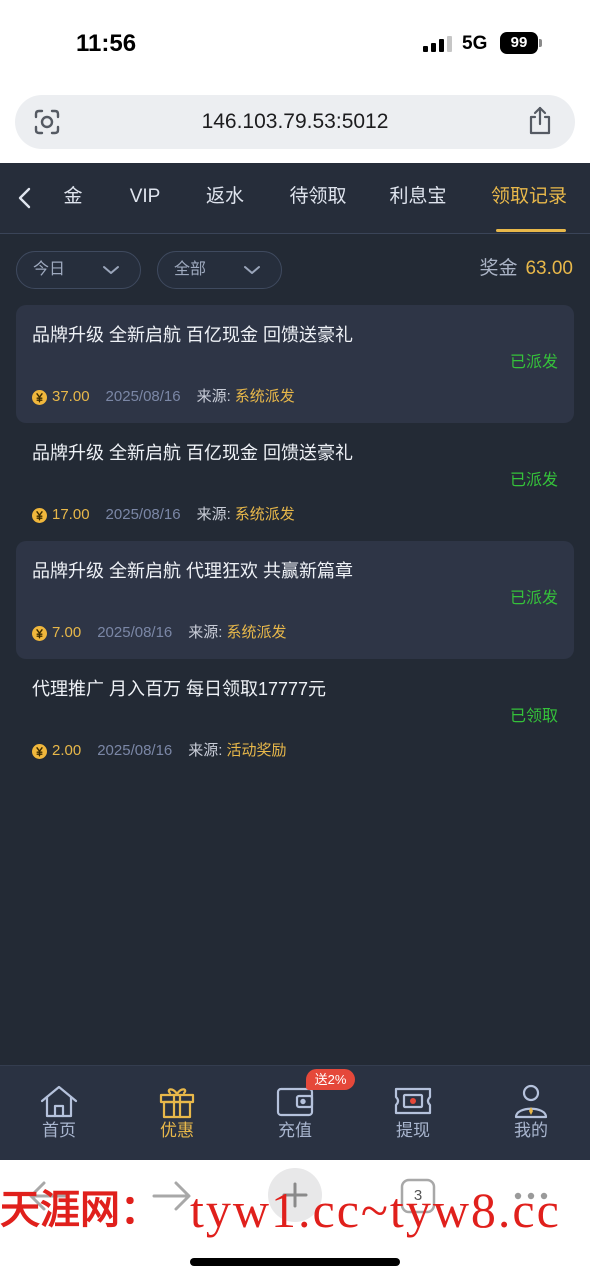 The image size is (590, 1280). Describe the element at coordinates (106, 43) in the screenshot. I see `status-time: 11:56` at that location.